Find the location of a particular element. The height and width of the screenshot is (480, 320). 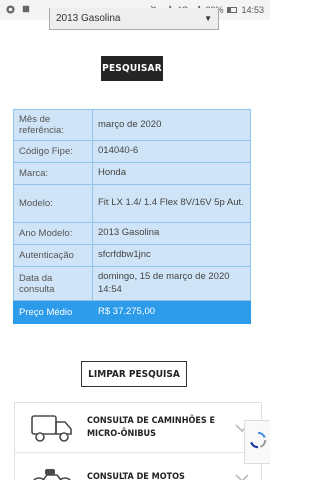

accordion-item-label: CONSULTA DE CAMINHÕES E MICRO-ÔNIBUS is located at coordinates (151, 427).